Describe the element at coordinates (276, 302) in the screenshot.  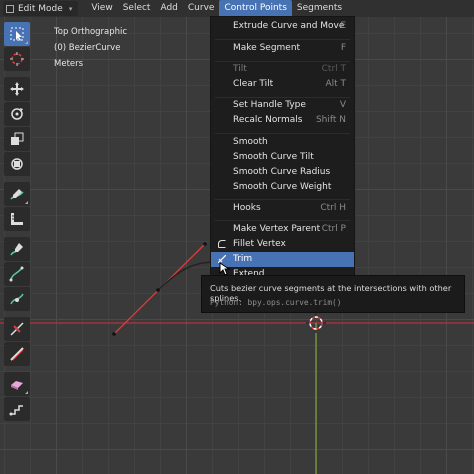
I see `tooltip-python: Python: bpy.ops.curve.trim()` at that location.